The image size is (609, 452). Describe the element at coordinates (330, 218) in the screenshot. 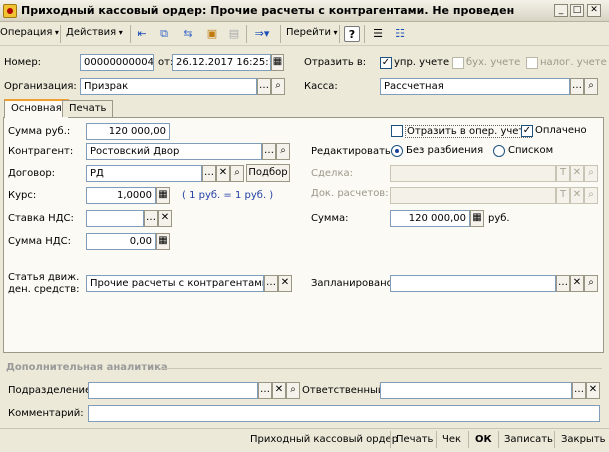

I see `summa-label: Сумма:` at that location.